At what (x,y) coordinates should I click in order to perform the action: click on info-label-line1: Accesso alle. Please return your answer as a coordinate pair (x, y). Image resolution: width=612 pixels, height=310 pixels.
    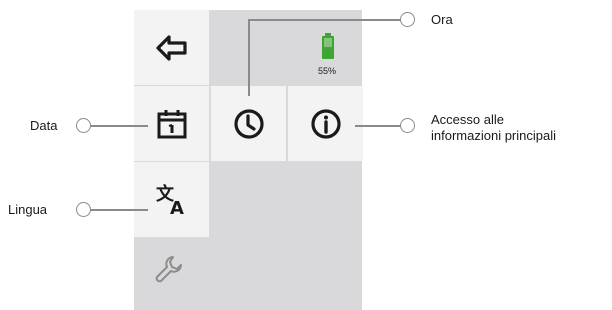
    Looking at the image, I should click on (467, 119).